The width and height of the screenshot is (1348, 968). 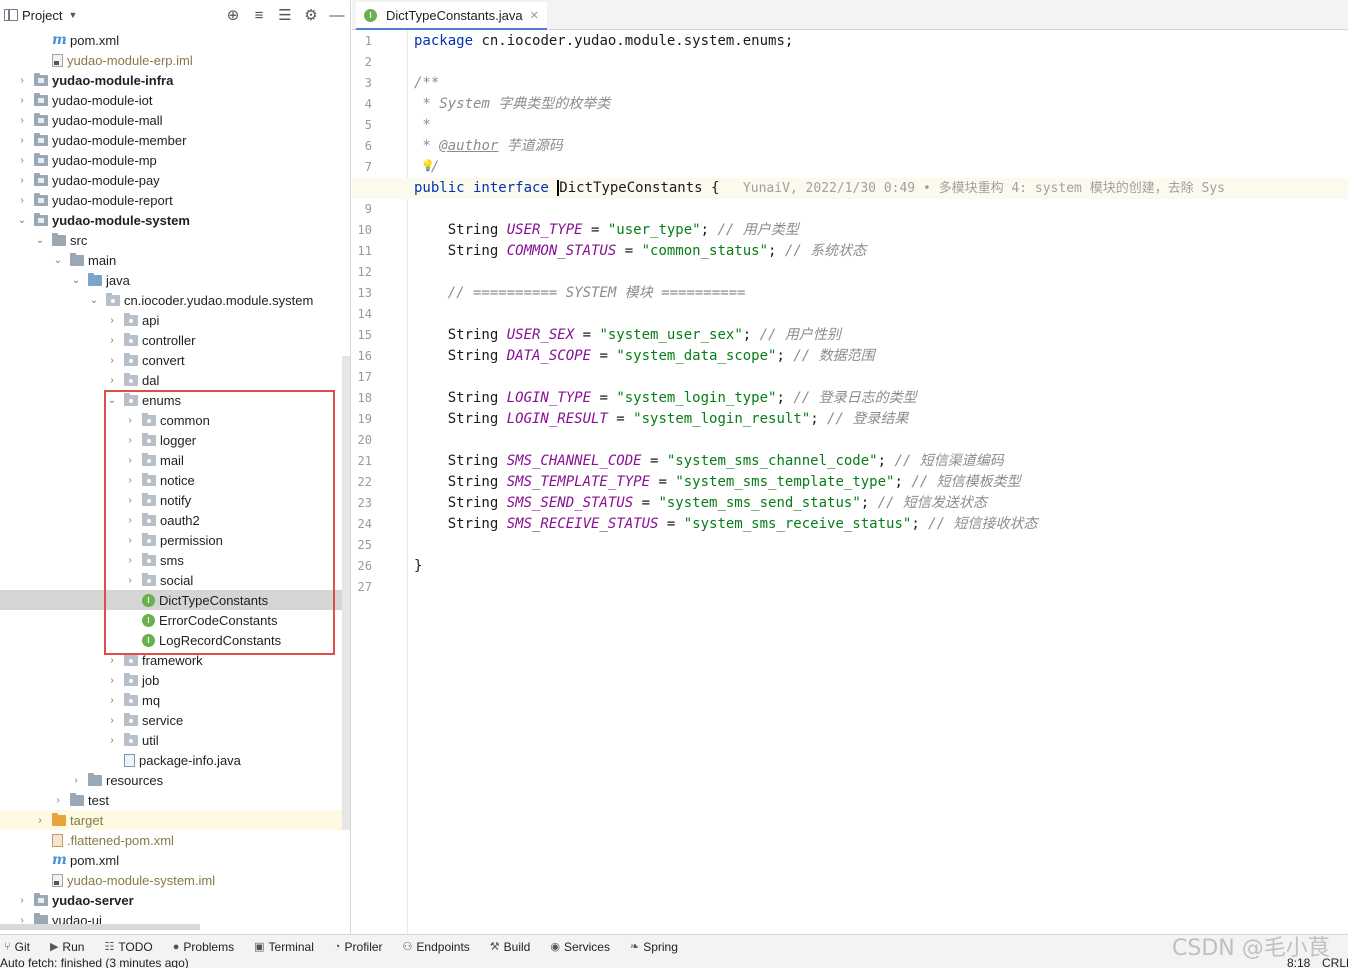 I want to click on tree-item: › mail, so click(x=175, y=460).